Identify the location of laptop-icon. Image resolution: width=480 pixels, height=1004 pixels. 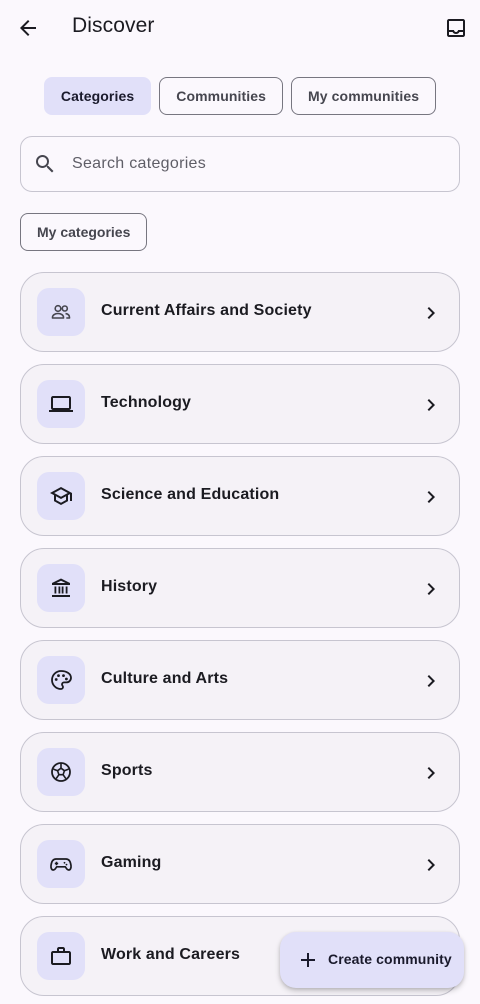
(61, 404).